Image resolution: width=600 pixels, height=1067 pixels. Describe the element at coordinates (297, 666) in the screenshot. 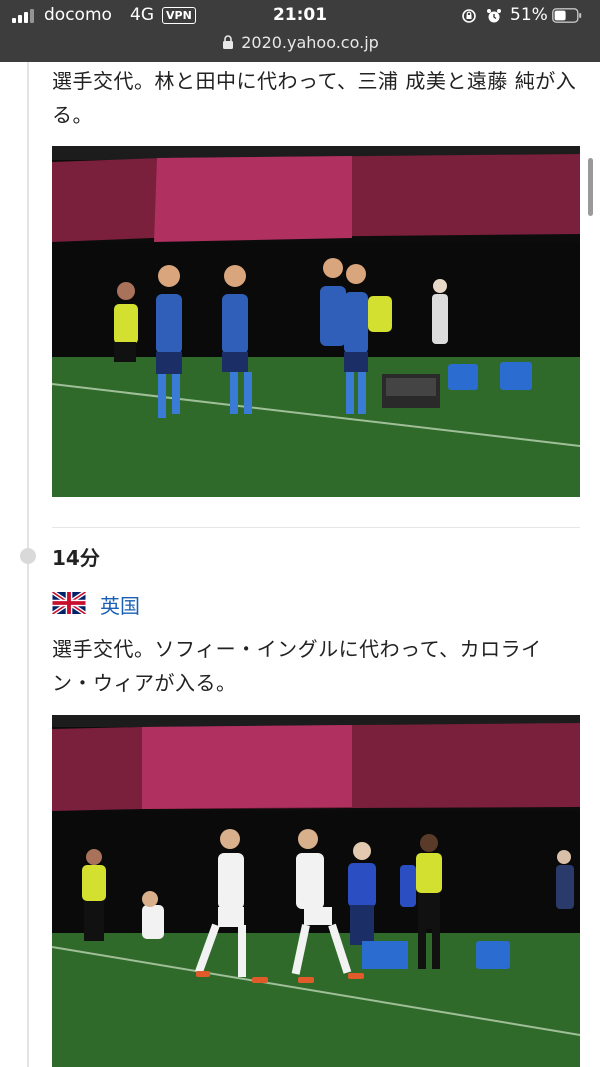

I see `entry-text: 選手交代。ソフィー・イングルに代わって、カロライン・ウィアが入る。` at that location.